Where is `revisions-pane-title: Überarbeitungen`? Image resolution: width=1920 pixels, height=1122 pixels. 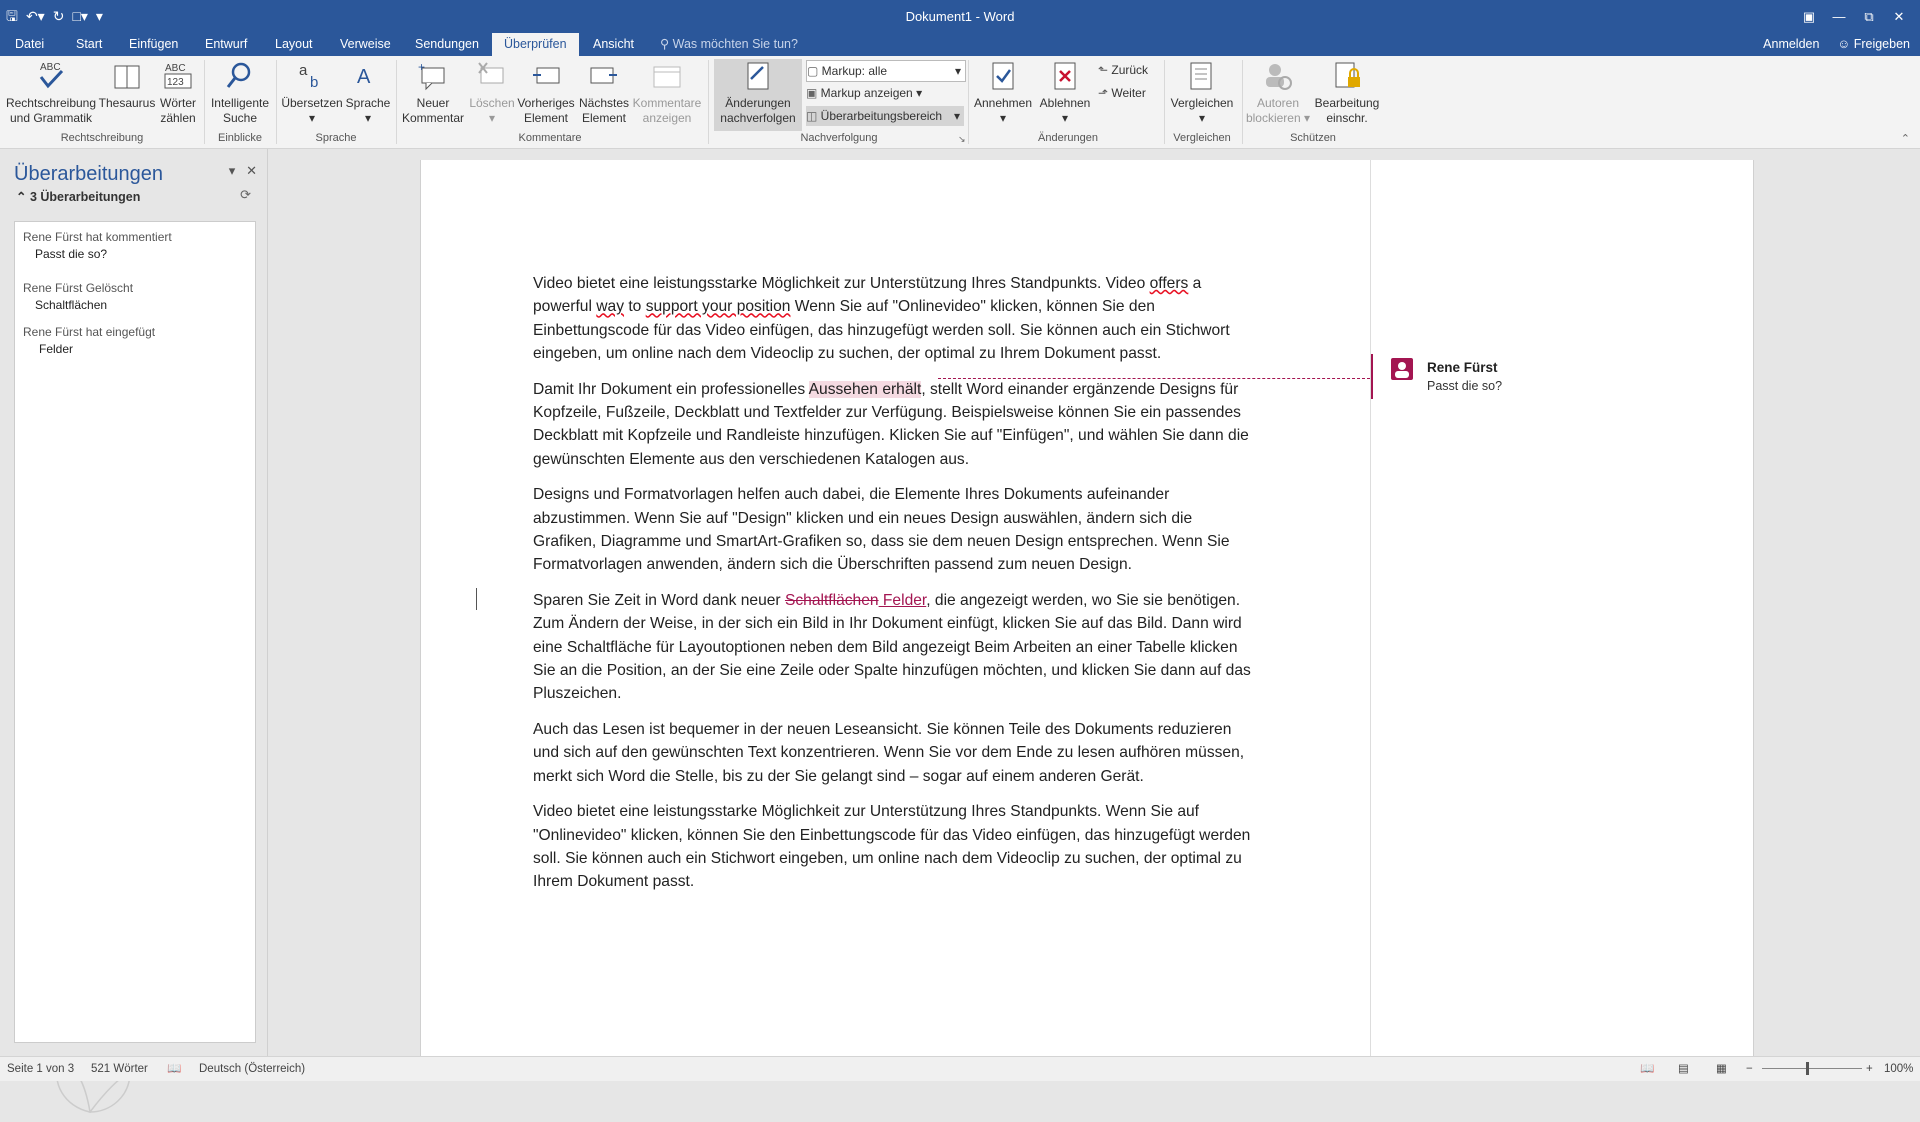 revisions-pane-title: Überarbeitungen is located at coordinates (88, 174).